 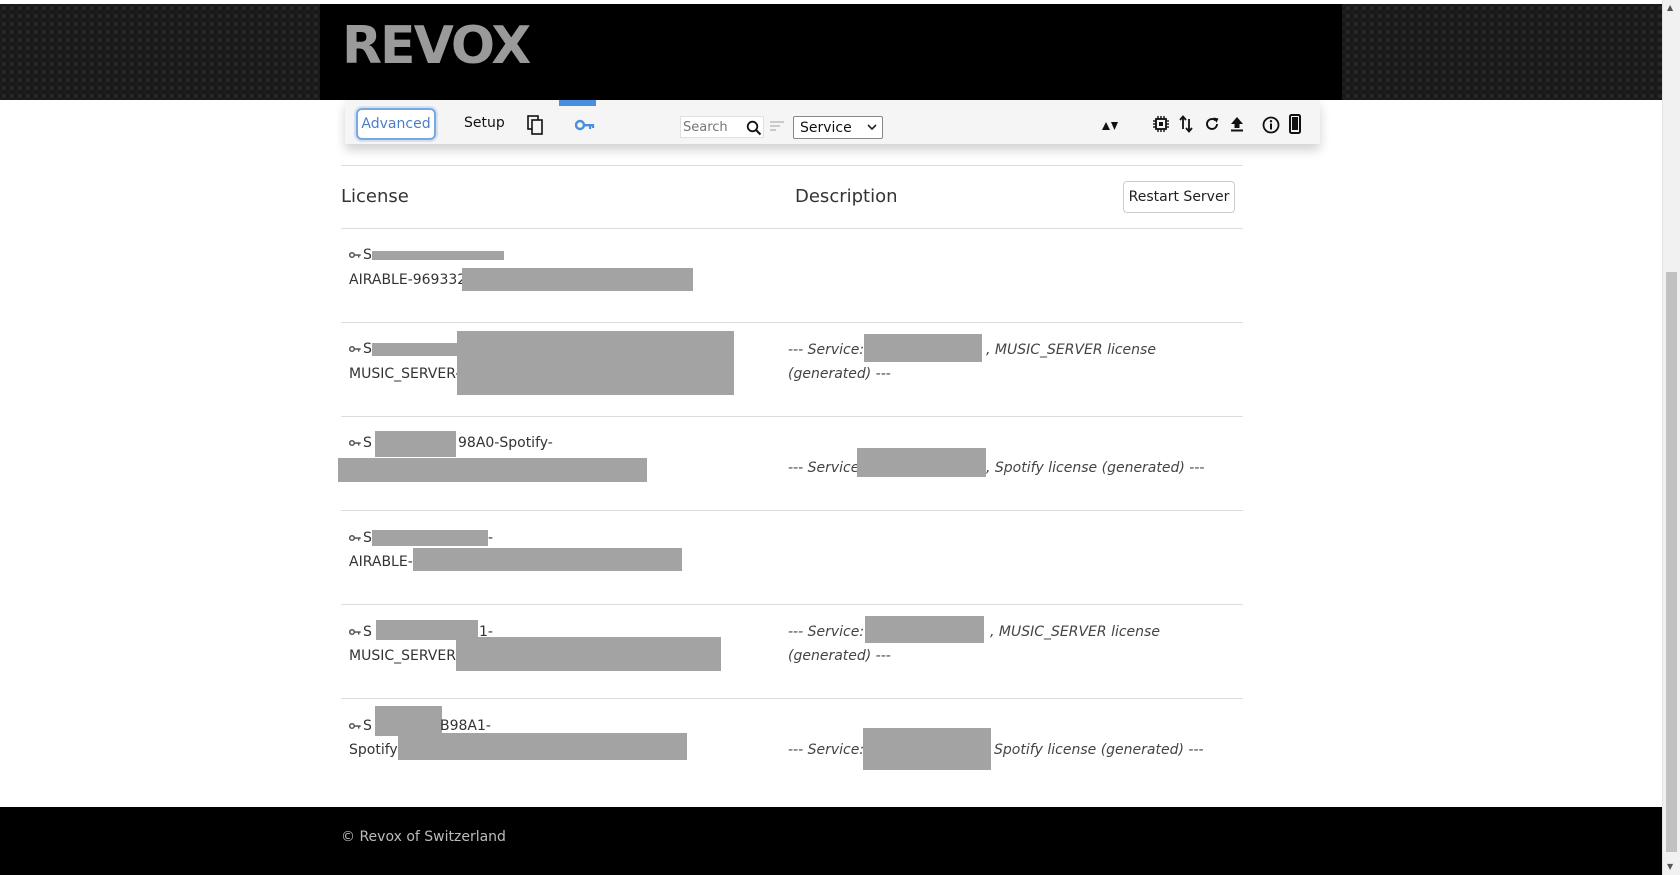 I want to click on revox-logo: REVOX, so click(x=436, y=46).